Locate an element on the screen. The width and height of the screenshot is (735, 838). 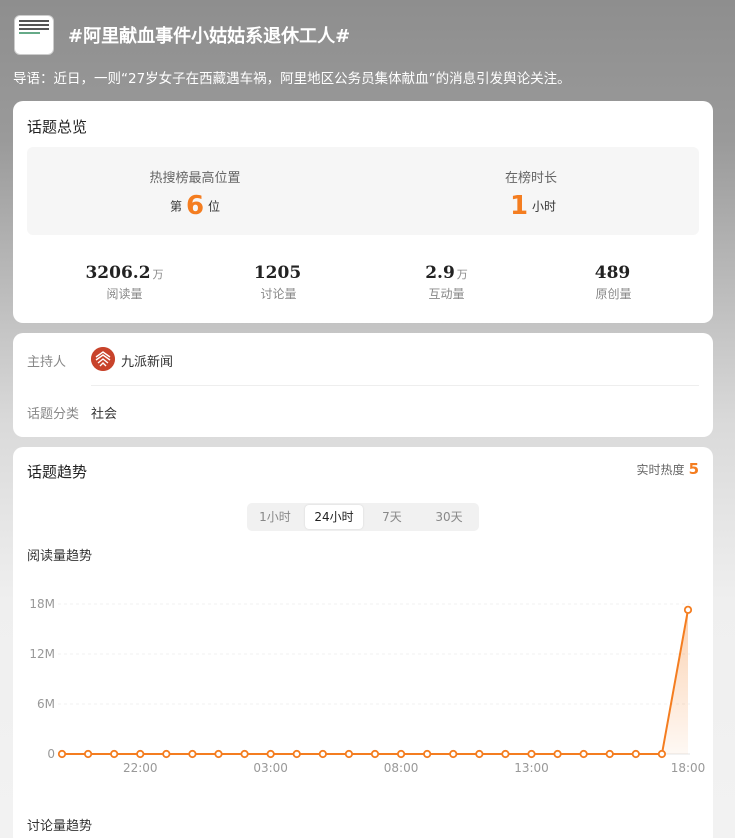
host-label: 主持人 is located at coordinates (47, 362).